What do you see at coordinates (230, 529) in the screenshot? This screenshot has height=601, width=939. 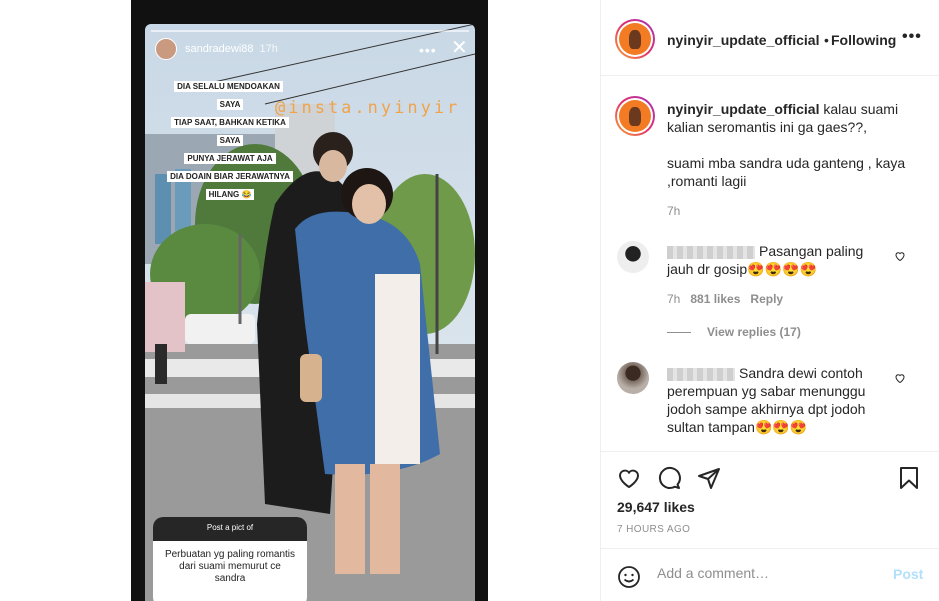 I see `question-header: Post a pict of` at bounding box center [230, 529].